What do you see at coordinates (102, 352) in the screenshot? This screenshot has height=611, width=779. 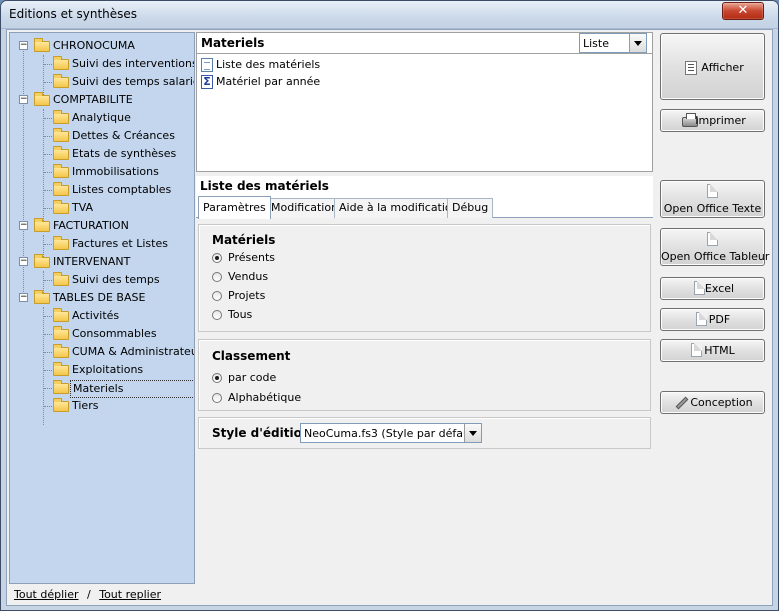 I see `tree-item-cuma-administrateurs: CUMA & Administrateurs` at bounding box center [102, 352].